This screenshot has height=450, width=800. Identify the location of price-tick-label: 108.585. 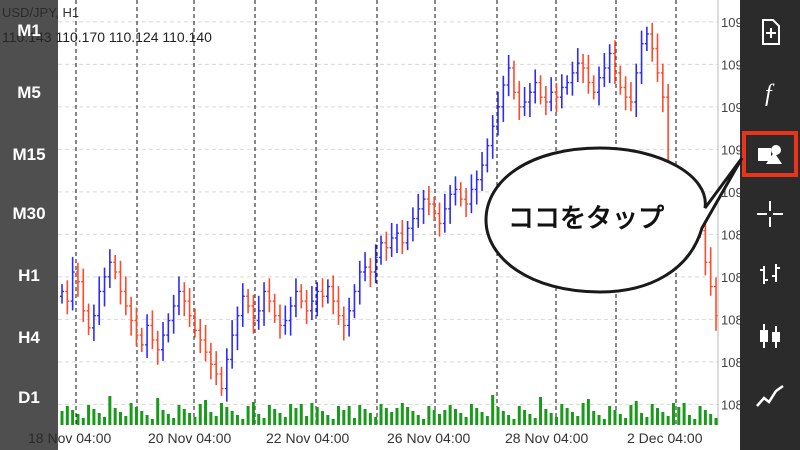
(730, 319).